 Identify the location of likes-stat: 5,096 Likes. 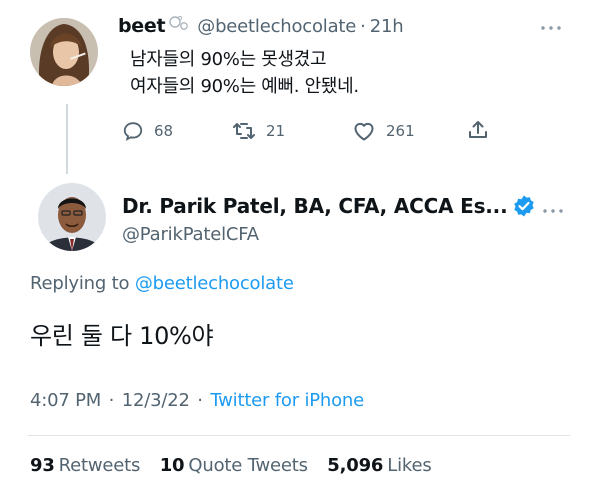
(379, 465).